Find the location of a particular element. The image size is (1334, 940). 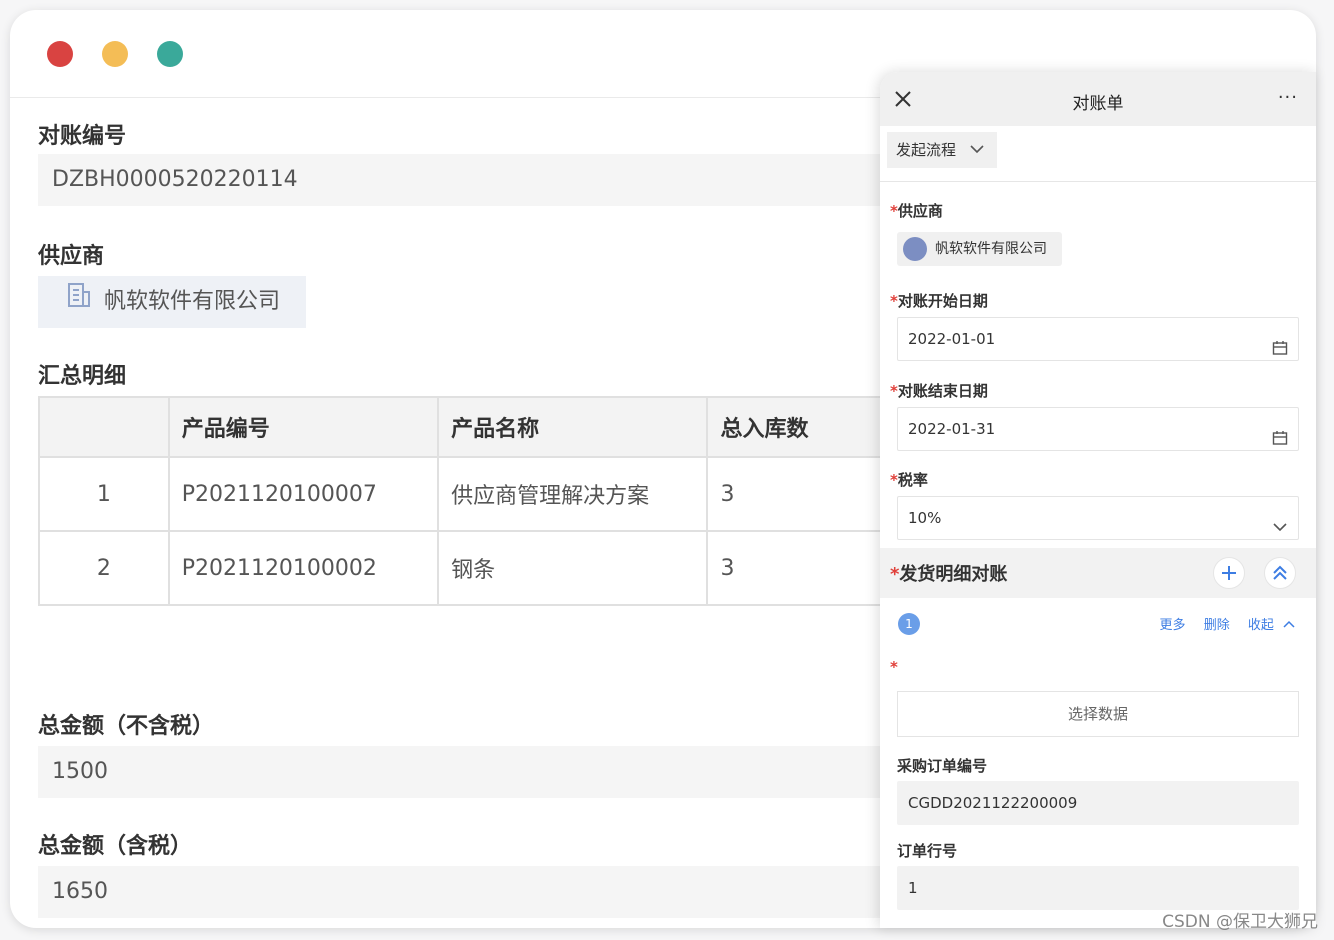

table-header-row: 产品编号 产品名称 总入库数 is located at coordinates (469, 428).